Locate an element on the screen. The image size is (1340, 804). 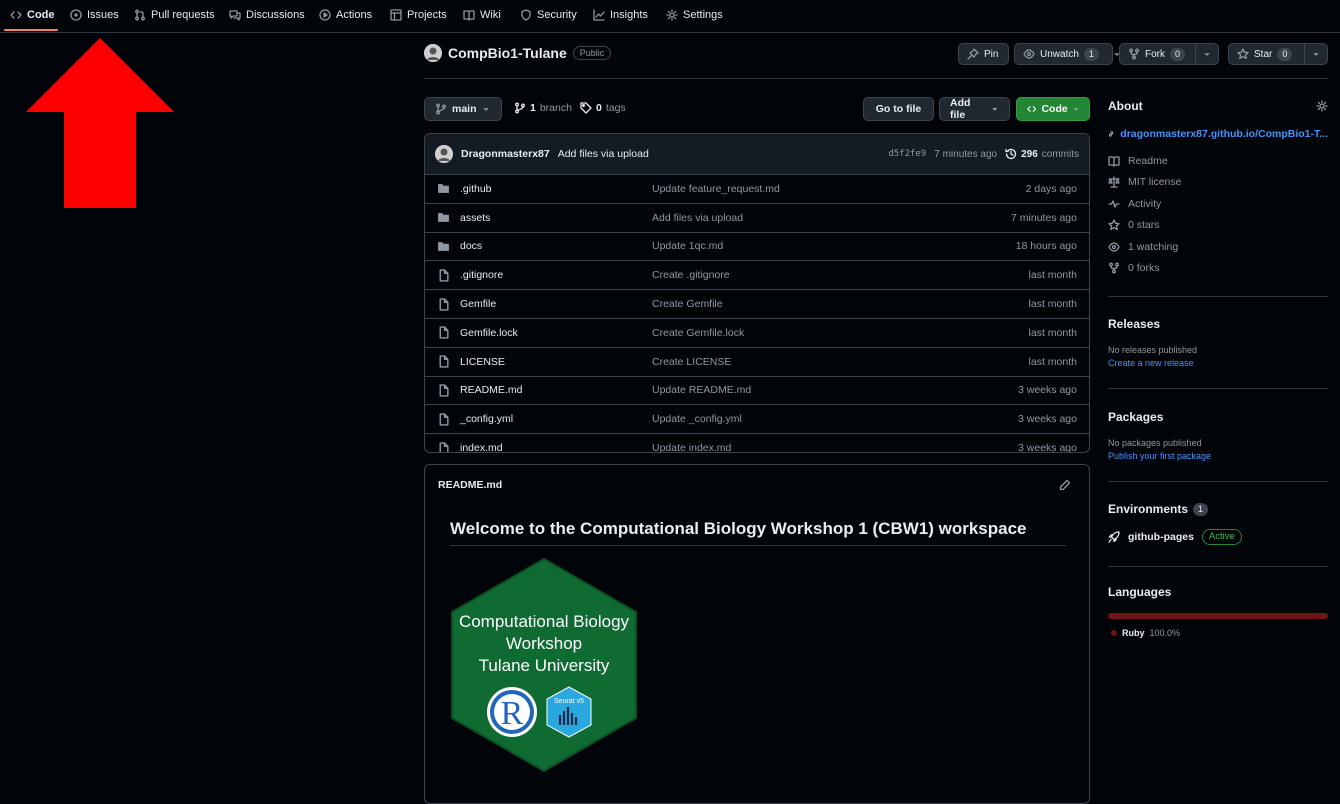
tab-issues: Issues is located at coordinates (94, 15).